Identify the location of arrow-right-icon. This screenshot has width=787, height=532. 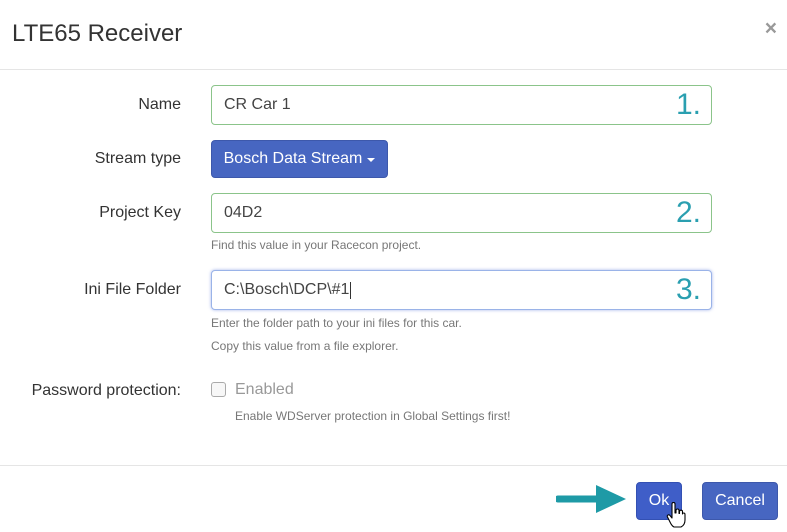
(591, 499).